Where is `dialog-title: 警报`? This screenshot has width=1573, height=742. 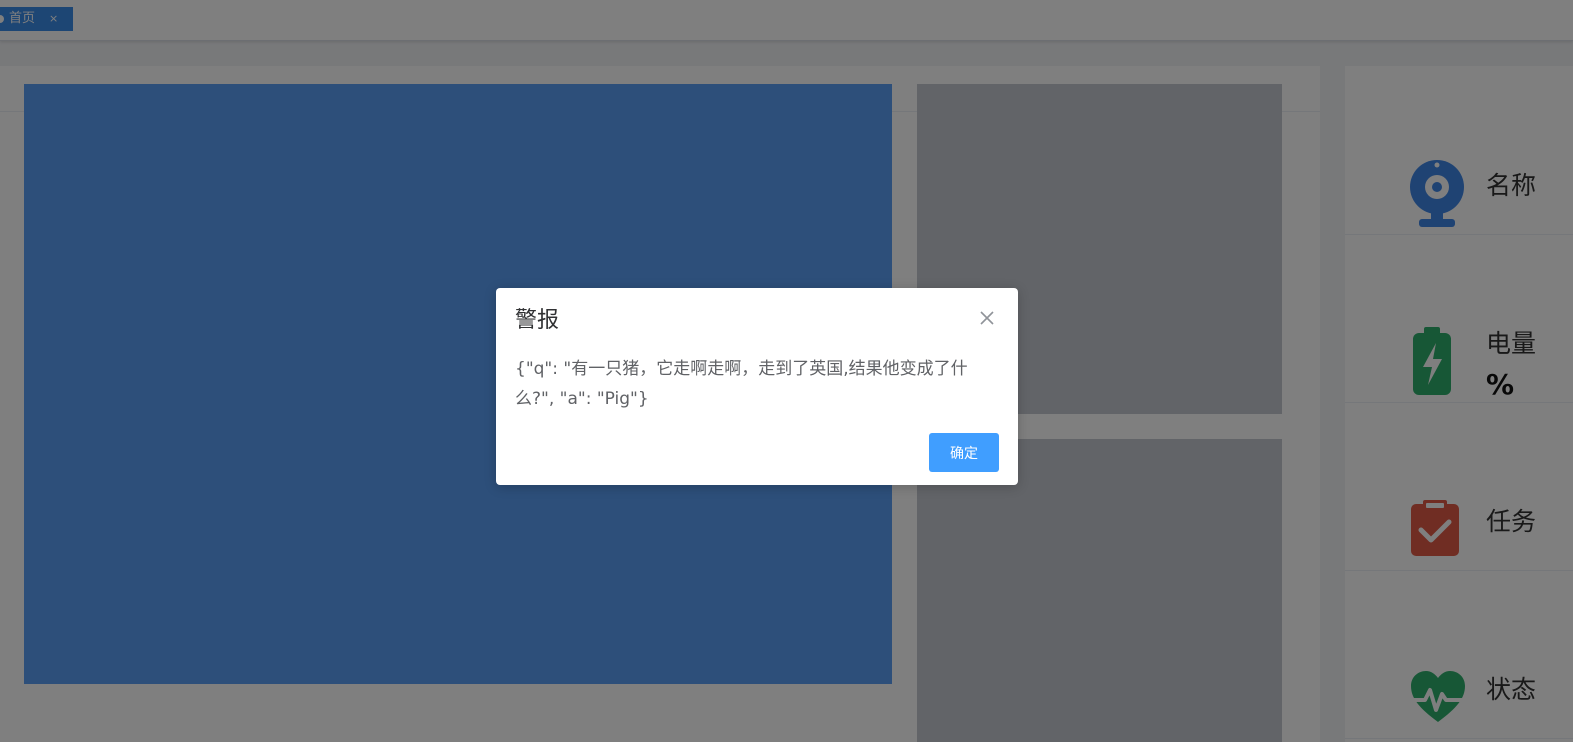 dialog-title: 警报 is located at coordinates (537, 320).